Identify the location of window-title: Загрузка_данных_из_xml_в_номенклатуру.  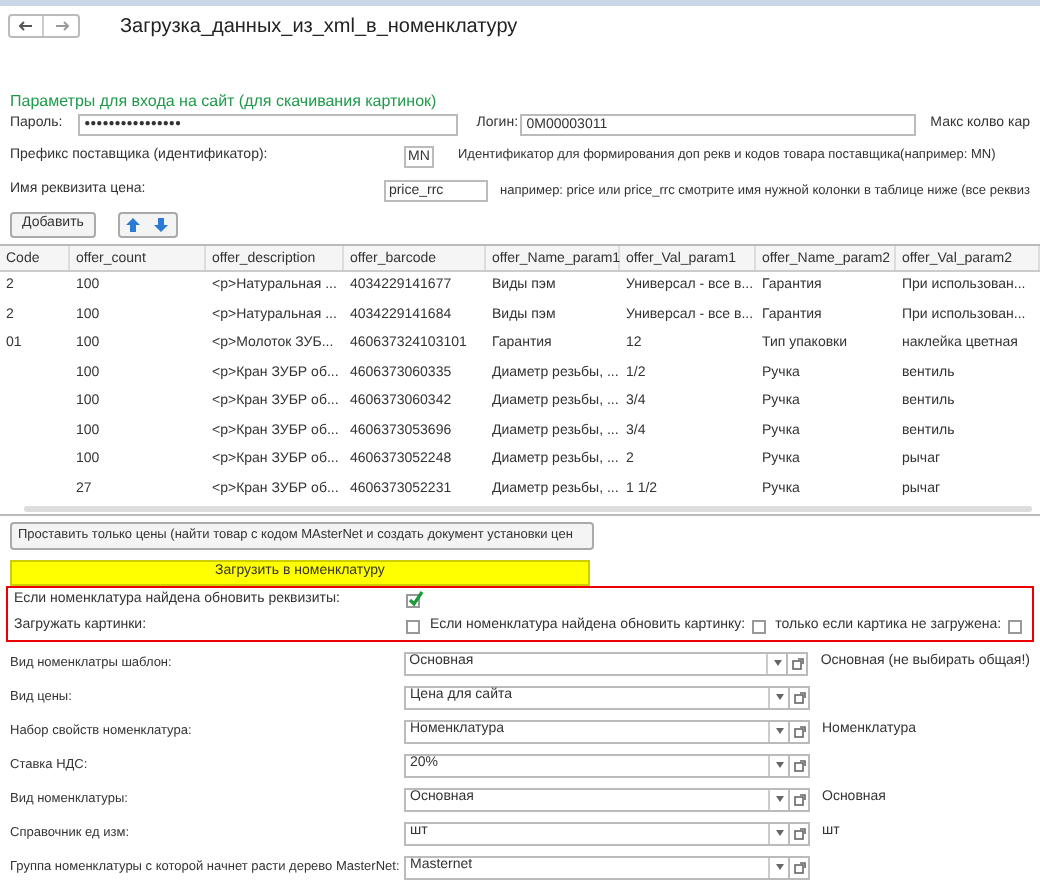
(319, 27).